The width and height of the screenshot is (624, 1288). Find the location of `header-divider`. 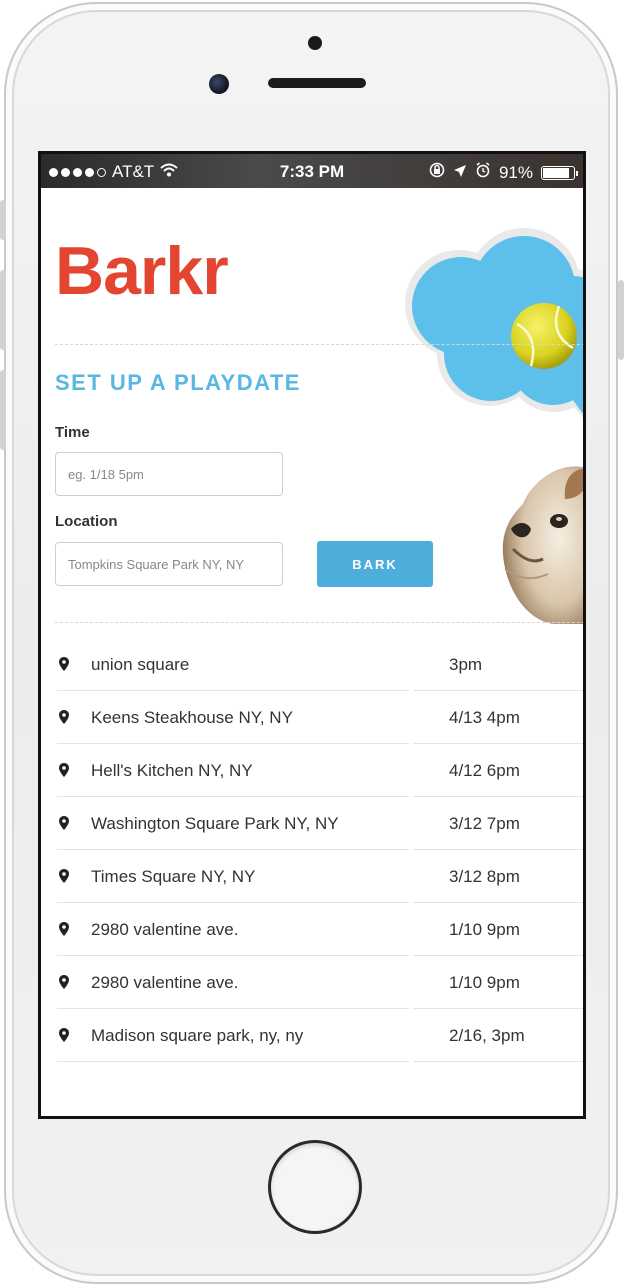

header-divider is located at coordinates (319, 344).